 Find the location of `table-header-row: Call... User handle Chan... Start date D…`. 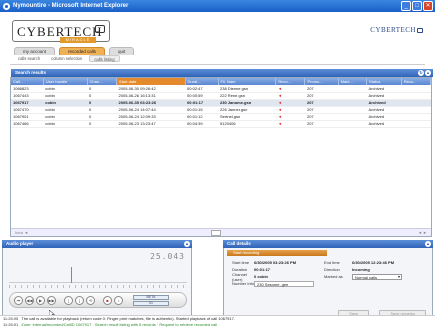

table-header-row: Call... User handle Chan... Start date D… is located at coordinates (221, 81).